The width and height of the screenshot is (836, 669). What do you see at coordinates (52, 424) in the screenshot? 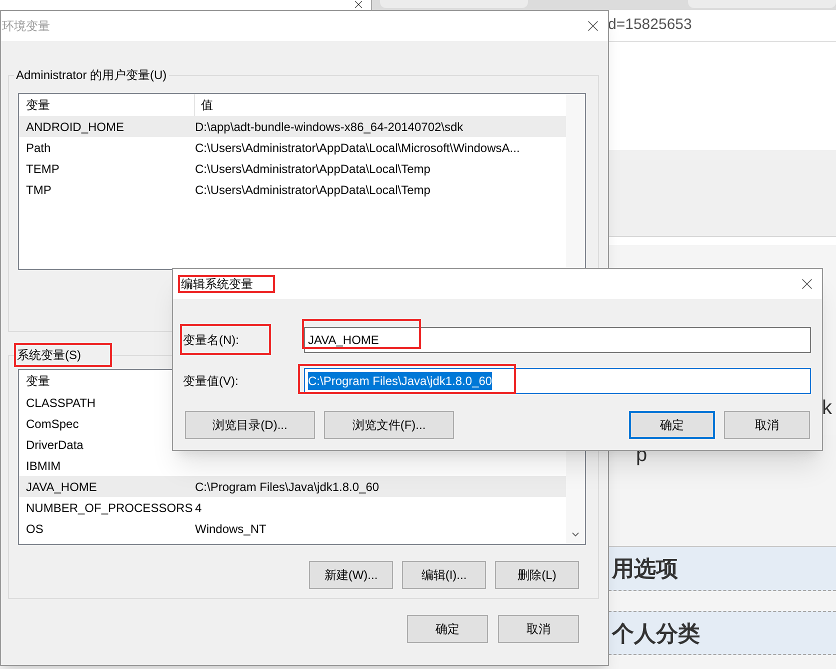
I see `variable-name: ComSpec` at bounding box center [52, 424].